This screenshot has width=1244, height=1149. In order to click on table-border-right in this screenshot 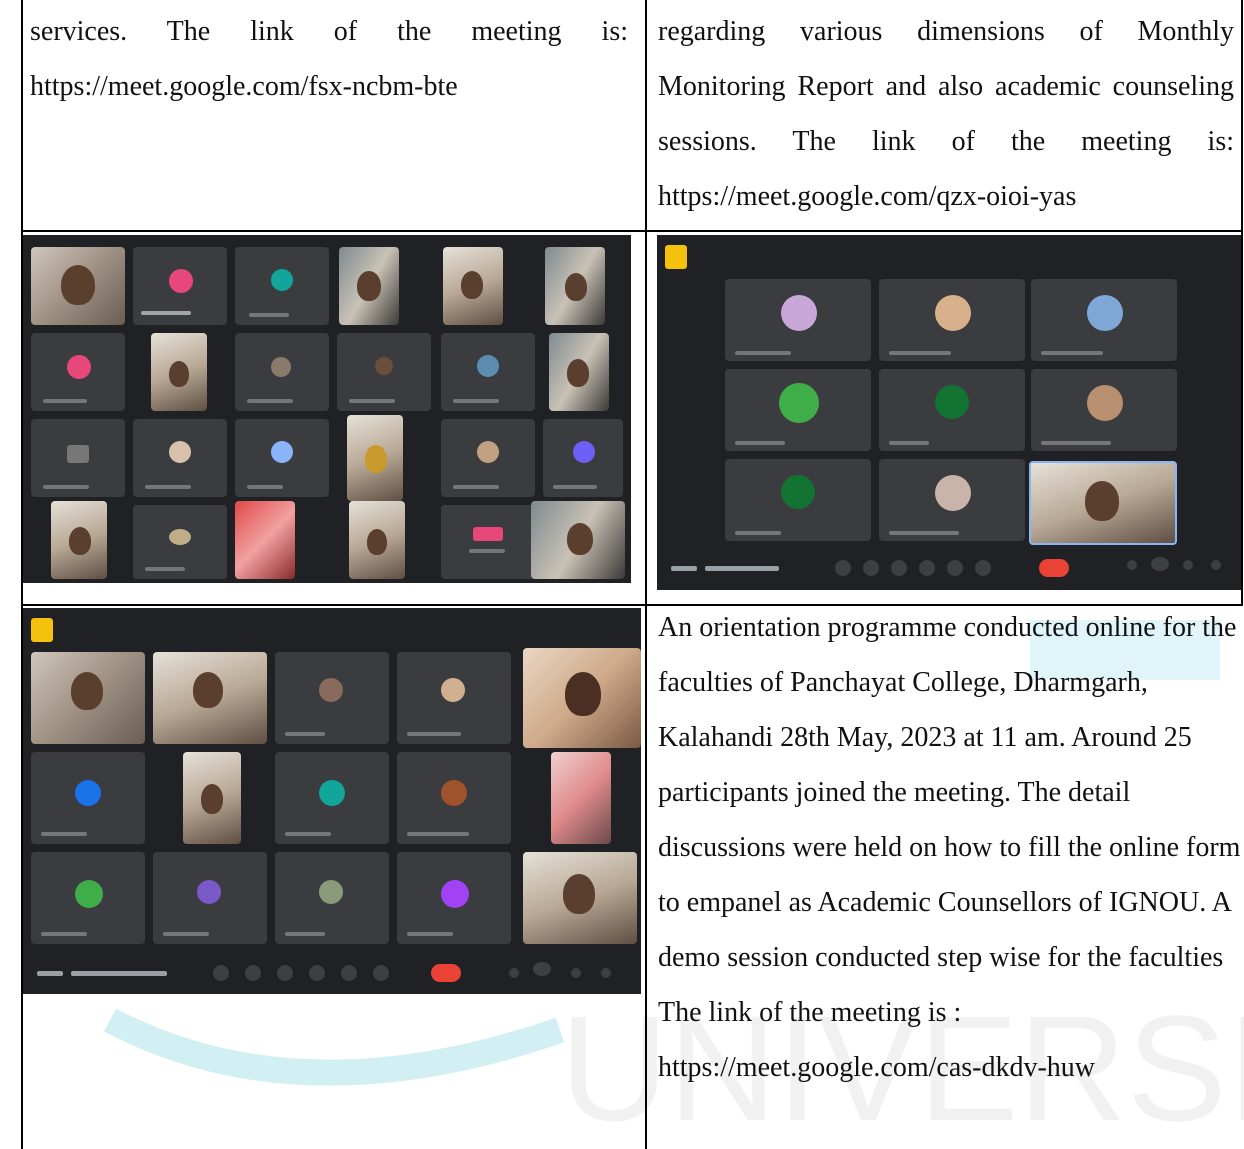, I will do `click(1242, 302)`.